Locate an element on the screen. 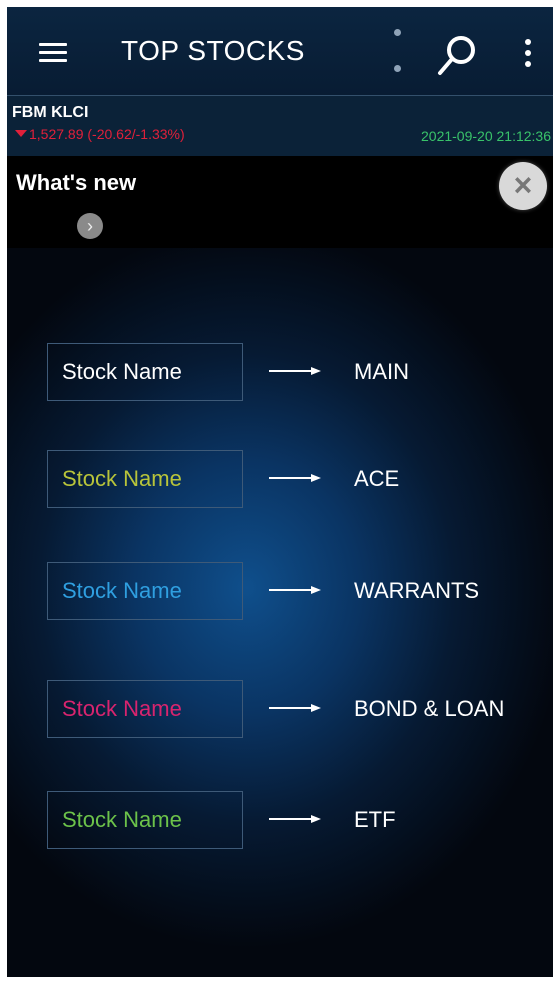 This screenshot has width=559, height=981. menu-icon is located at coordinates (53, 53).